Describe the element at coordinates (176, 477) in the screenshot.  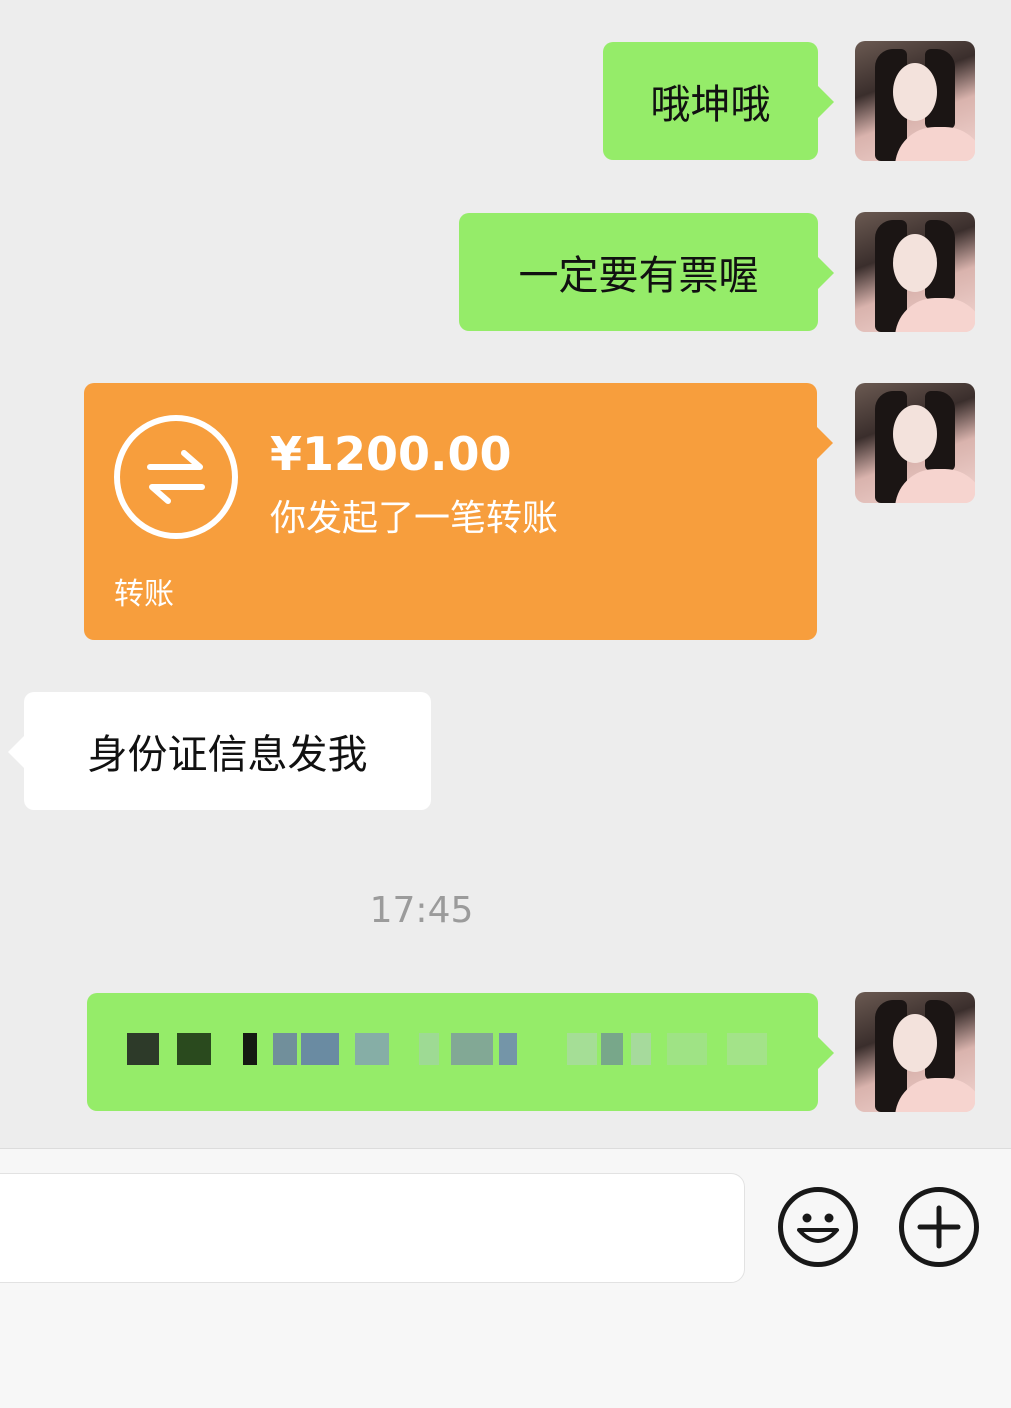
I see `transfer-arrows-icon` at that location.